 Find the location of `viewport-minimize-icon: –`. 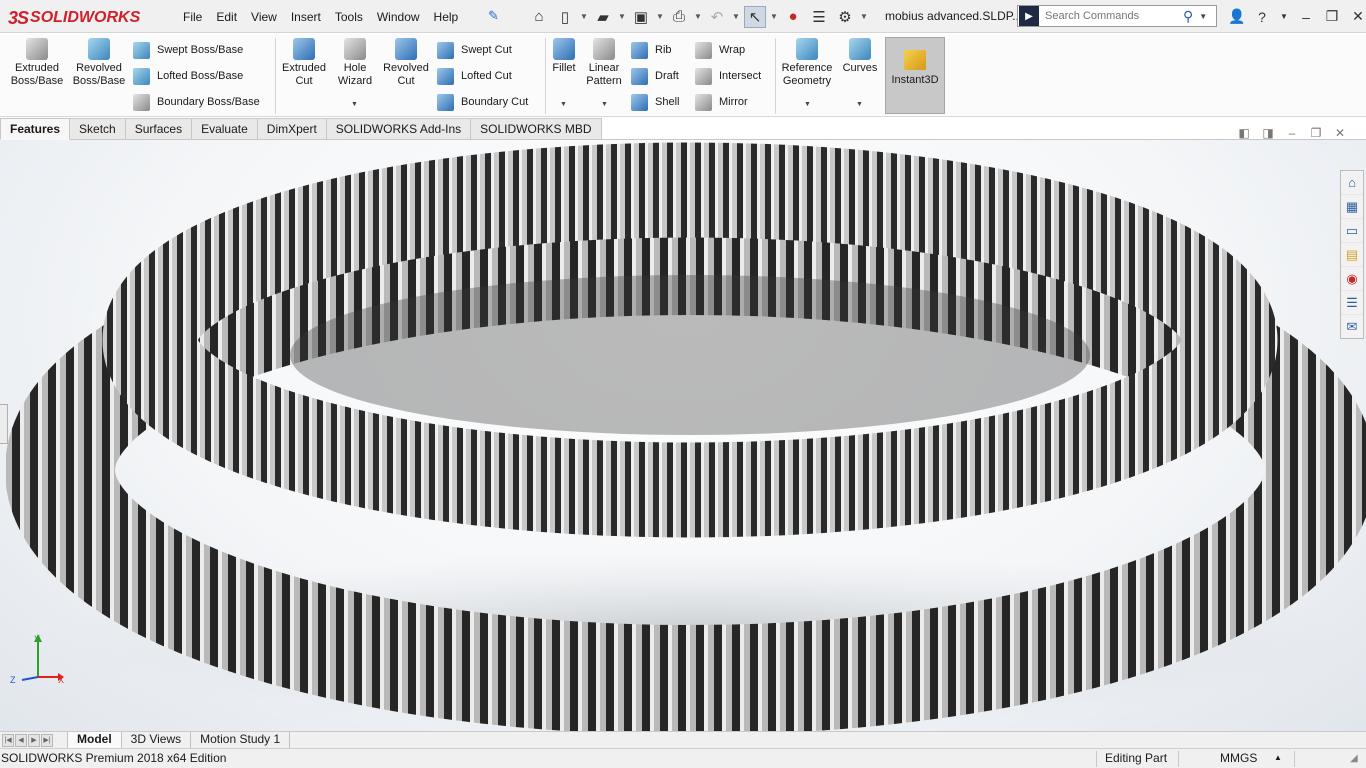

viewport-minimize-icon: – is located at coordinates (1292, 133).